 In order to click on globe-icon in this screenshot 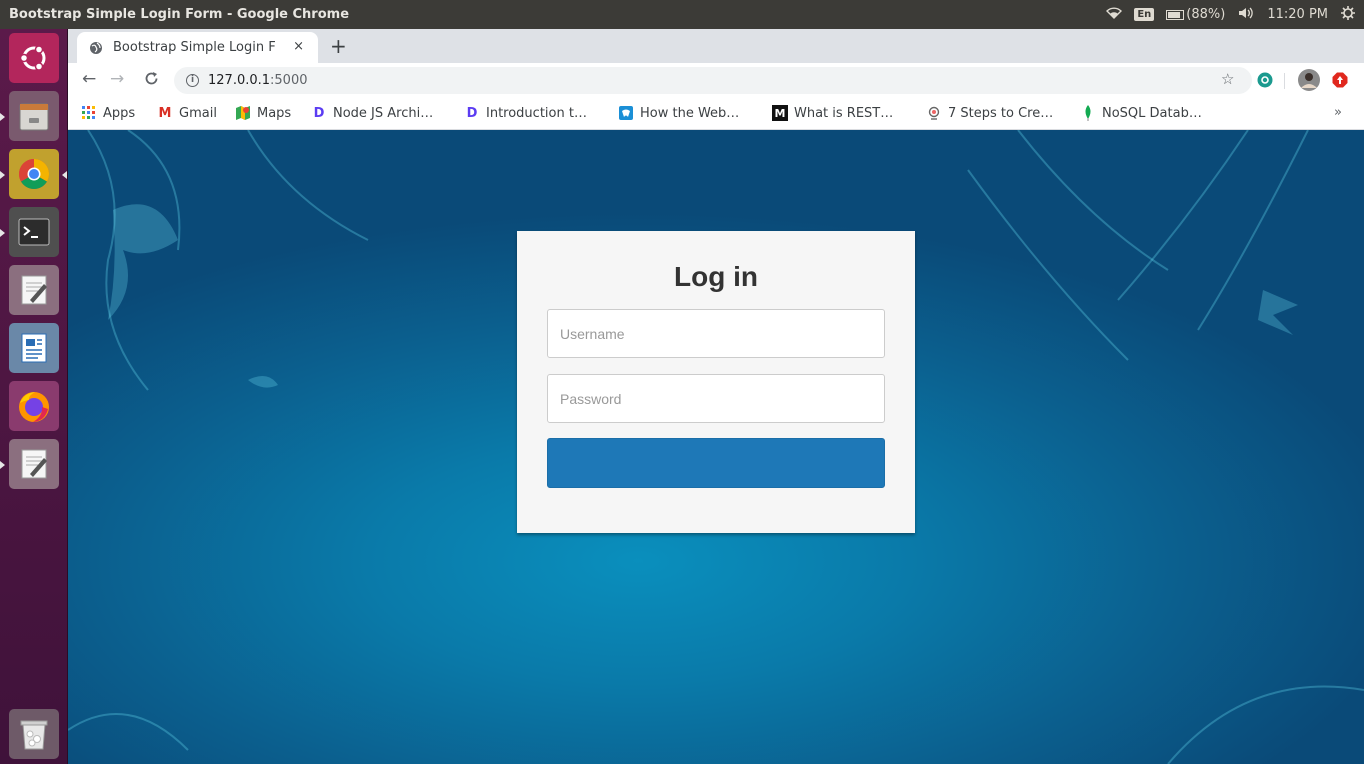, I will do `click(96, 47)`.